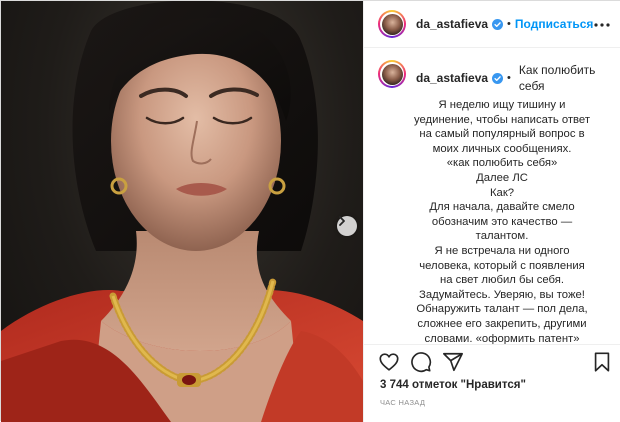 Image resolution: width=620 pixels, height=422 pixels. I want to click on bookmark-icon, so click(602, 362).